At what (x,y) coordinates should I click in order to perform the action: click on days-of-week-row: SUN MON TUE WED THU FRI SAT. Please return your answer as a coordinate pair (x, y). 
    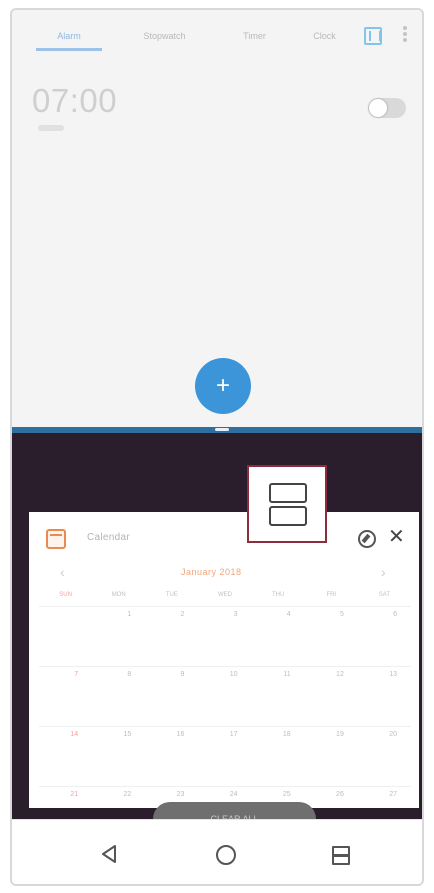
    Looking at the image, I should click on (225, 599).